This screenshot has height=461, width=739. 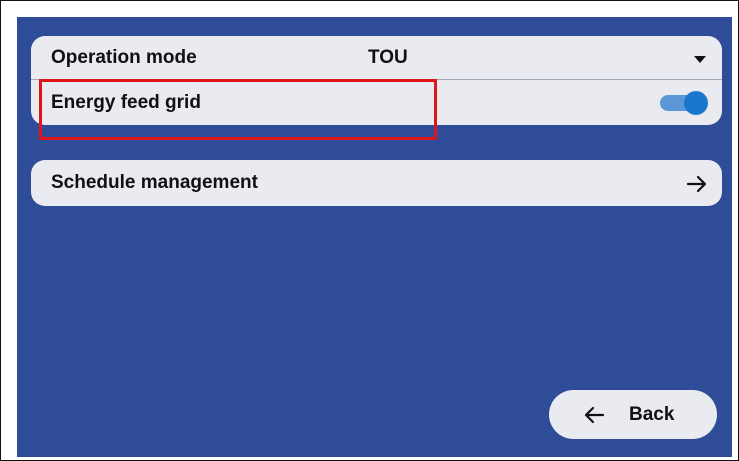 I want to click on back-label: Back, so click(x=652, y=414).